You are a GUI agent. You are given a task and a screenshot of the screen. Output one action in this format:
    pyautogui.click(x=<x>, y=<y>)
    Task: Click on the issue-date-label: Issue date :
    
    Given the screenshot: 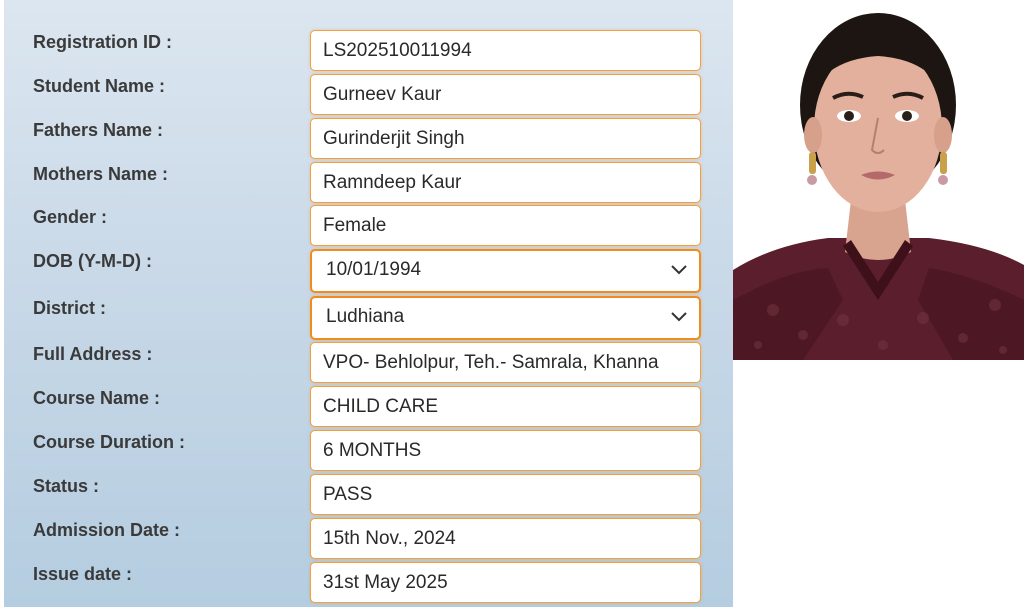 What is the action you would take?
    pyautogui.click(x=83, y=574)
    